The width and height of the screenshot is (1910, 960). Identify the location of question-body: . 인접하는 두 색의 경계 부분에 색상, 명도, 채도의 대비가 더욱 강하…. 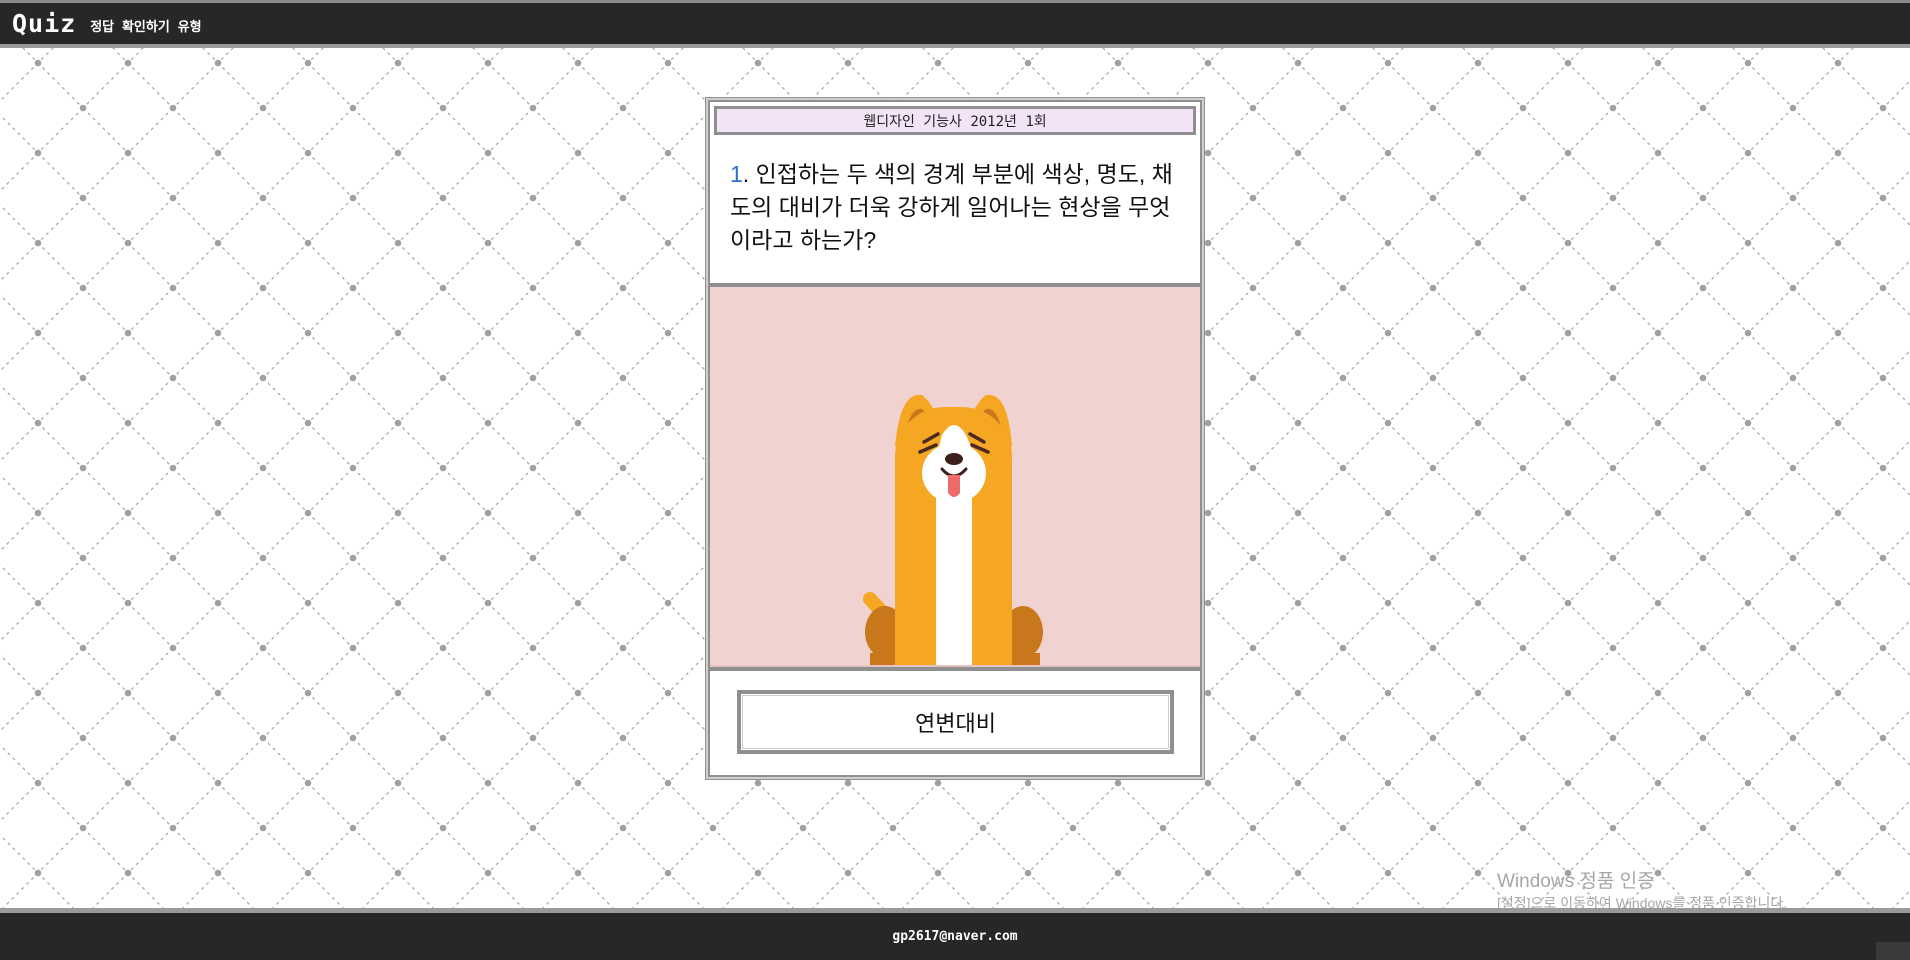
(951, 207).